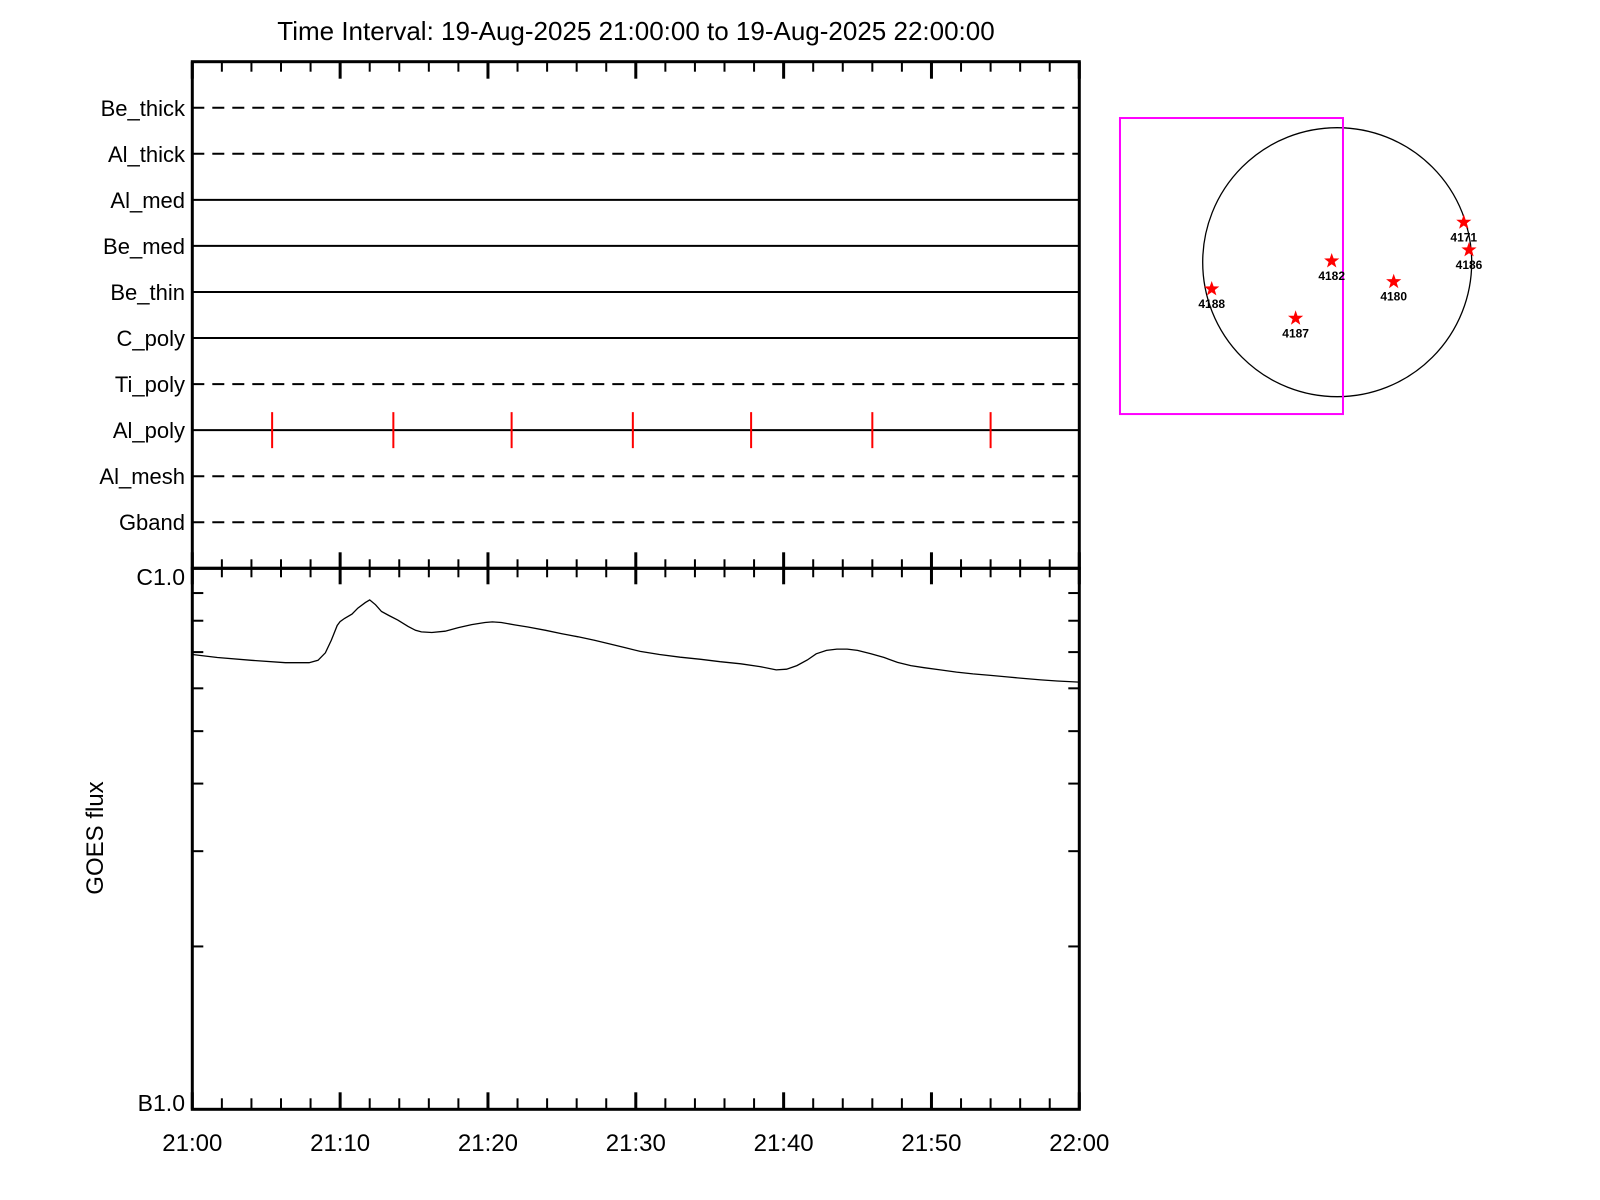 The height and width of the screenshot is (1200, 1600). What do you see at coordinates (1463, 237) in the screenshot?
I see `active-region-label-4171: 4171` at bounding box center [1463, 237].